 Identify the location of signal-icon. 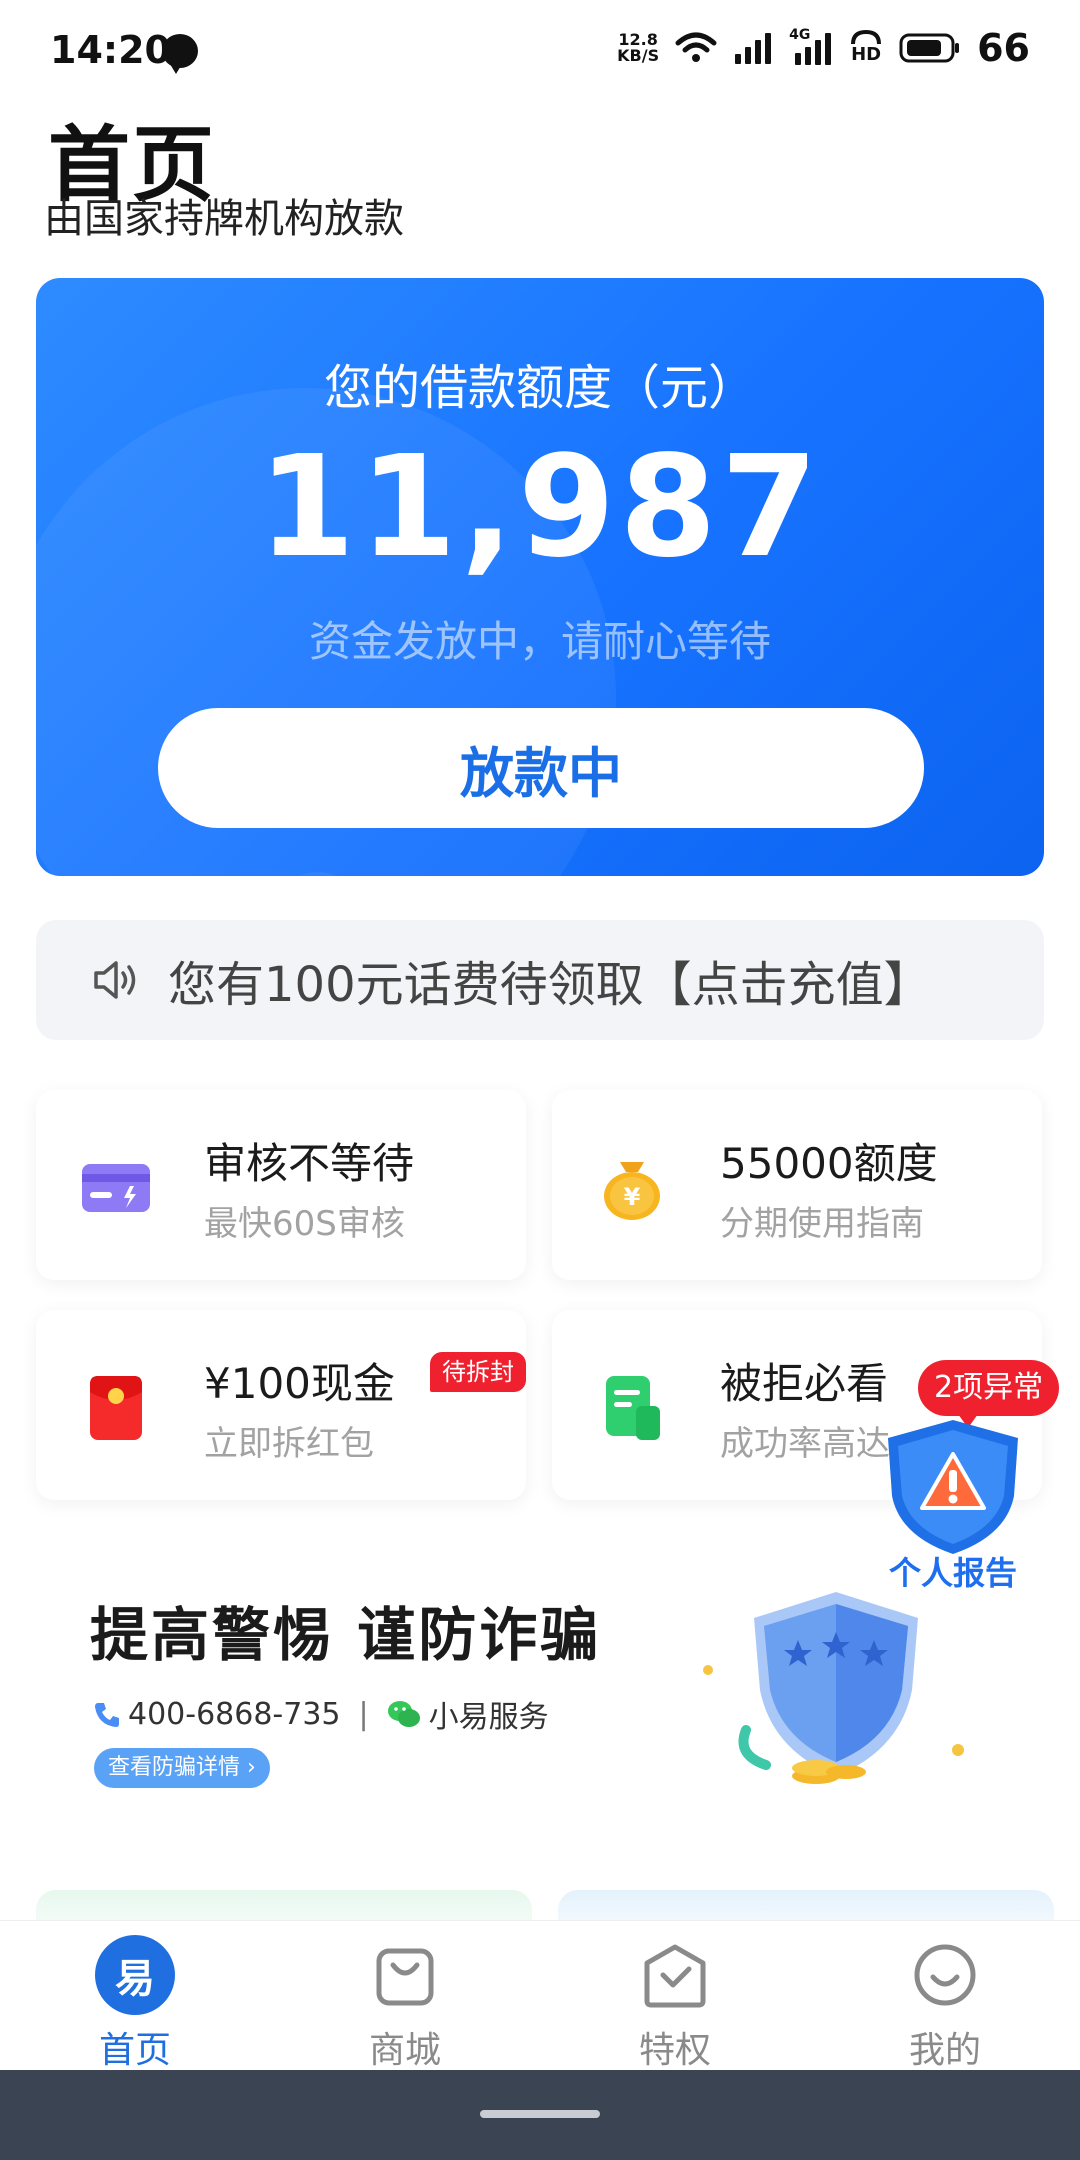
(753, 48).